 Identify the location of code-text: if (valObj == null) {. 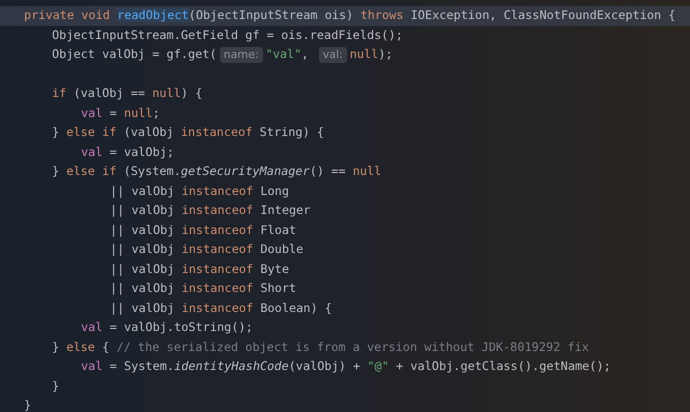
(127, 93).